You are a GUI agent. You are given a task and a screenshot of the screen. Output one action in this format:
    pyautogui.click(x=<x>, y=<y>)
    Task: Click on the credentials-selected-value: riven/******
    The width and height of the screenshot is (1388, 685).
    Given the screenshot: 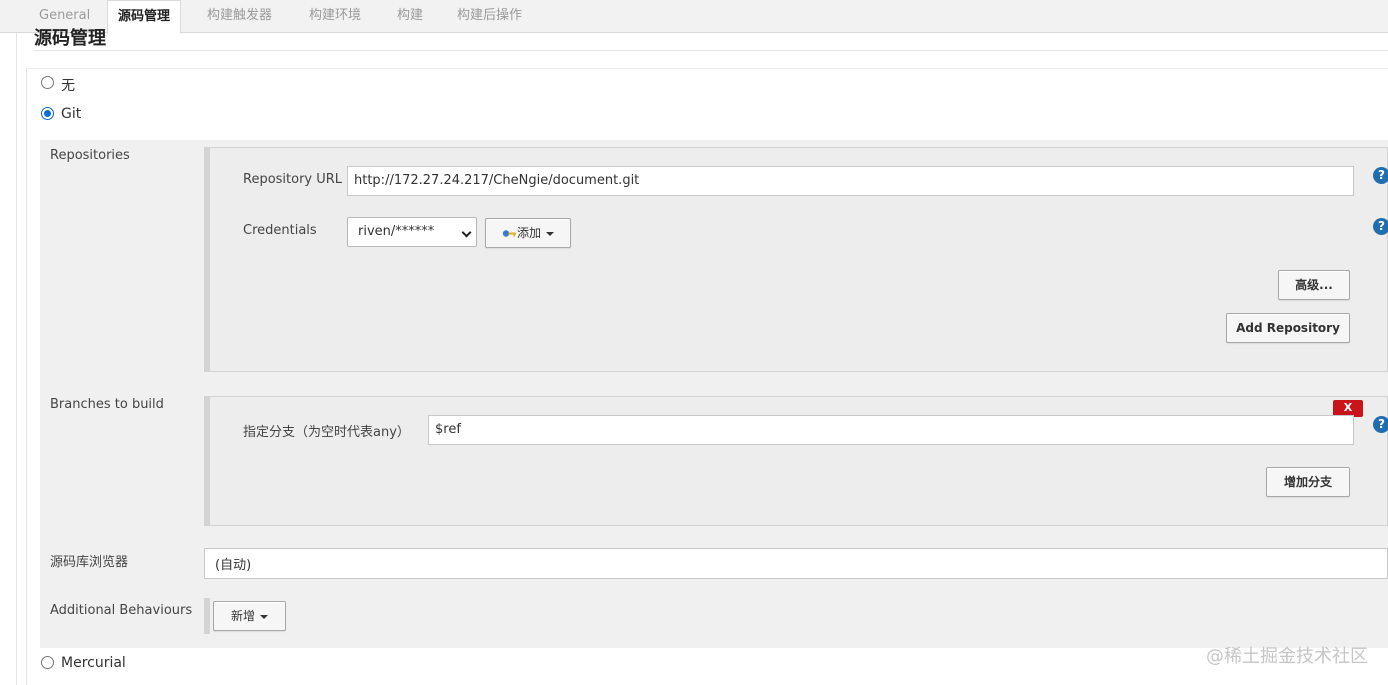 What is the action you would take?
    pyautogui.click(x=396, y=231)
    